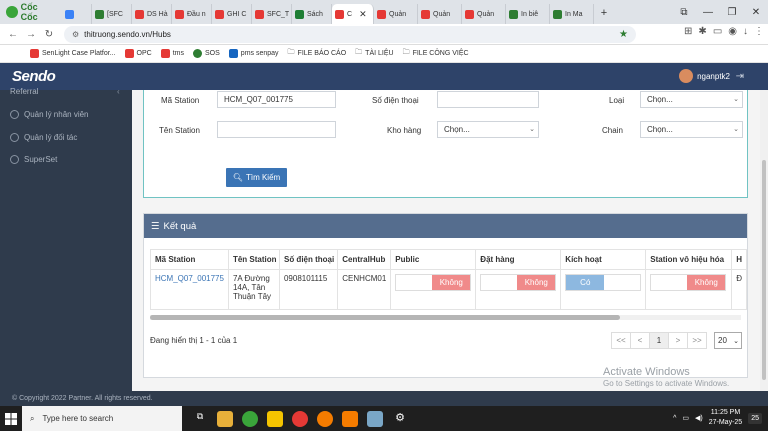 This screenshot has width=768, height=431. I want to click on browser-tab: Sách, so click(312, 14).